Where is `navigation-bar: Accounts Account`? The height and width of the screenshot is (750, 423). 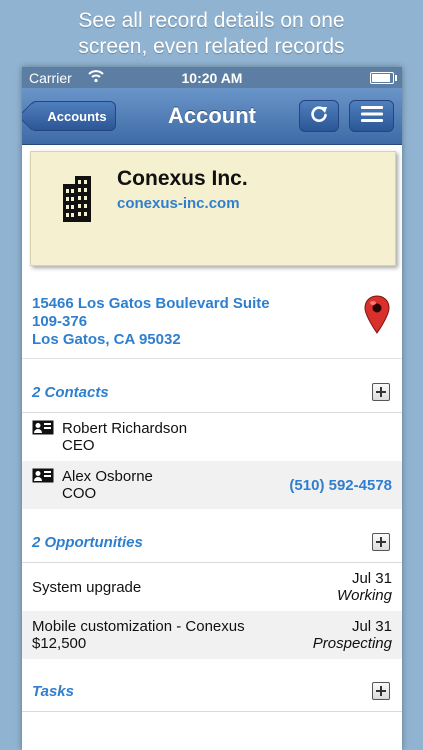 navigation-bar: Accounts Account is located at coordinates (212, 116).